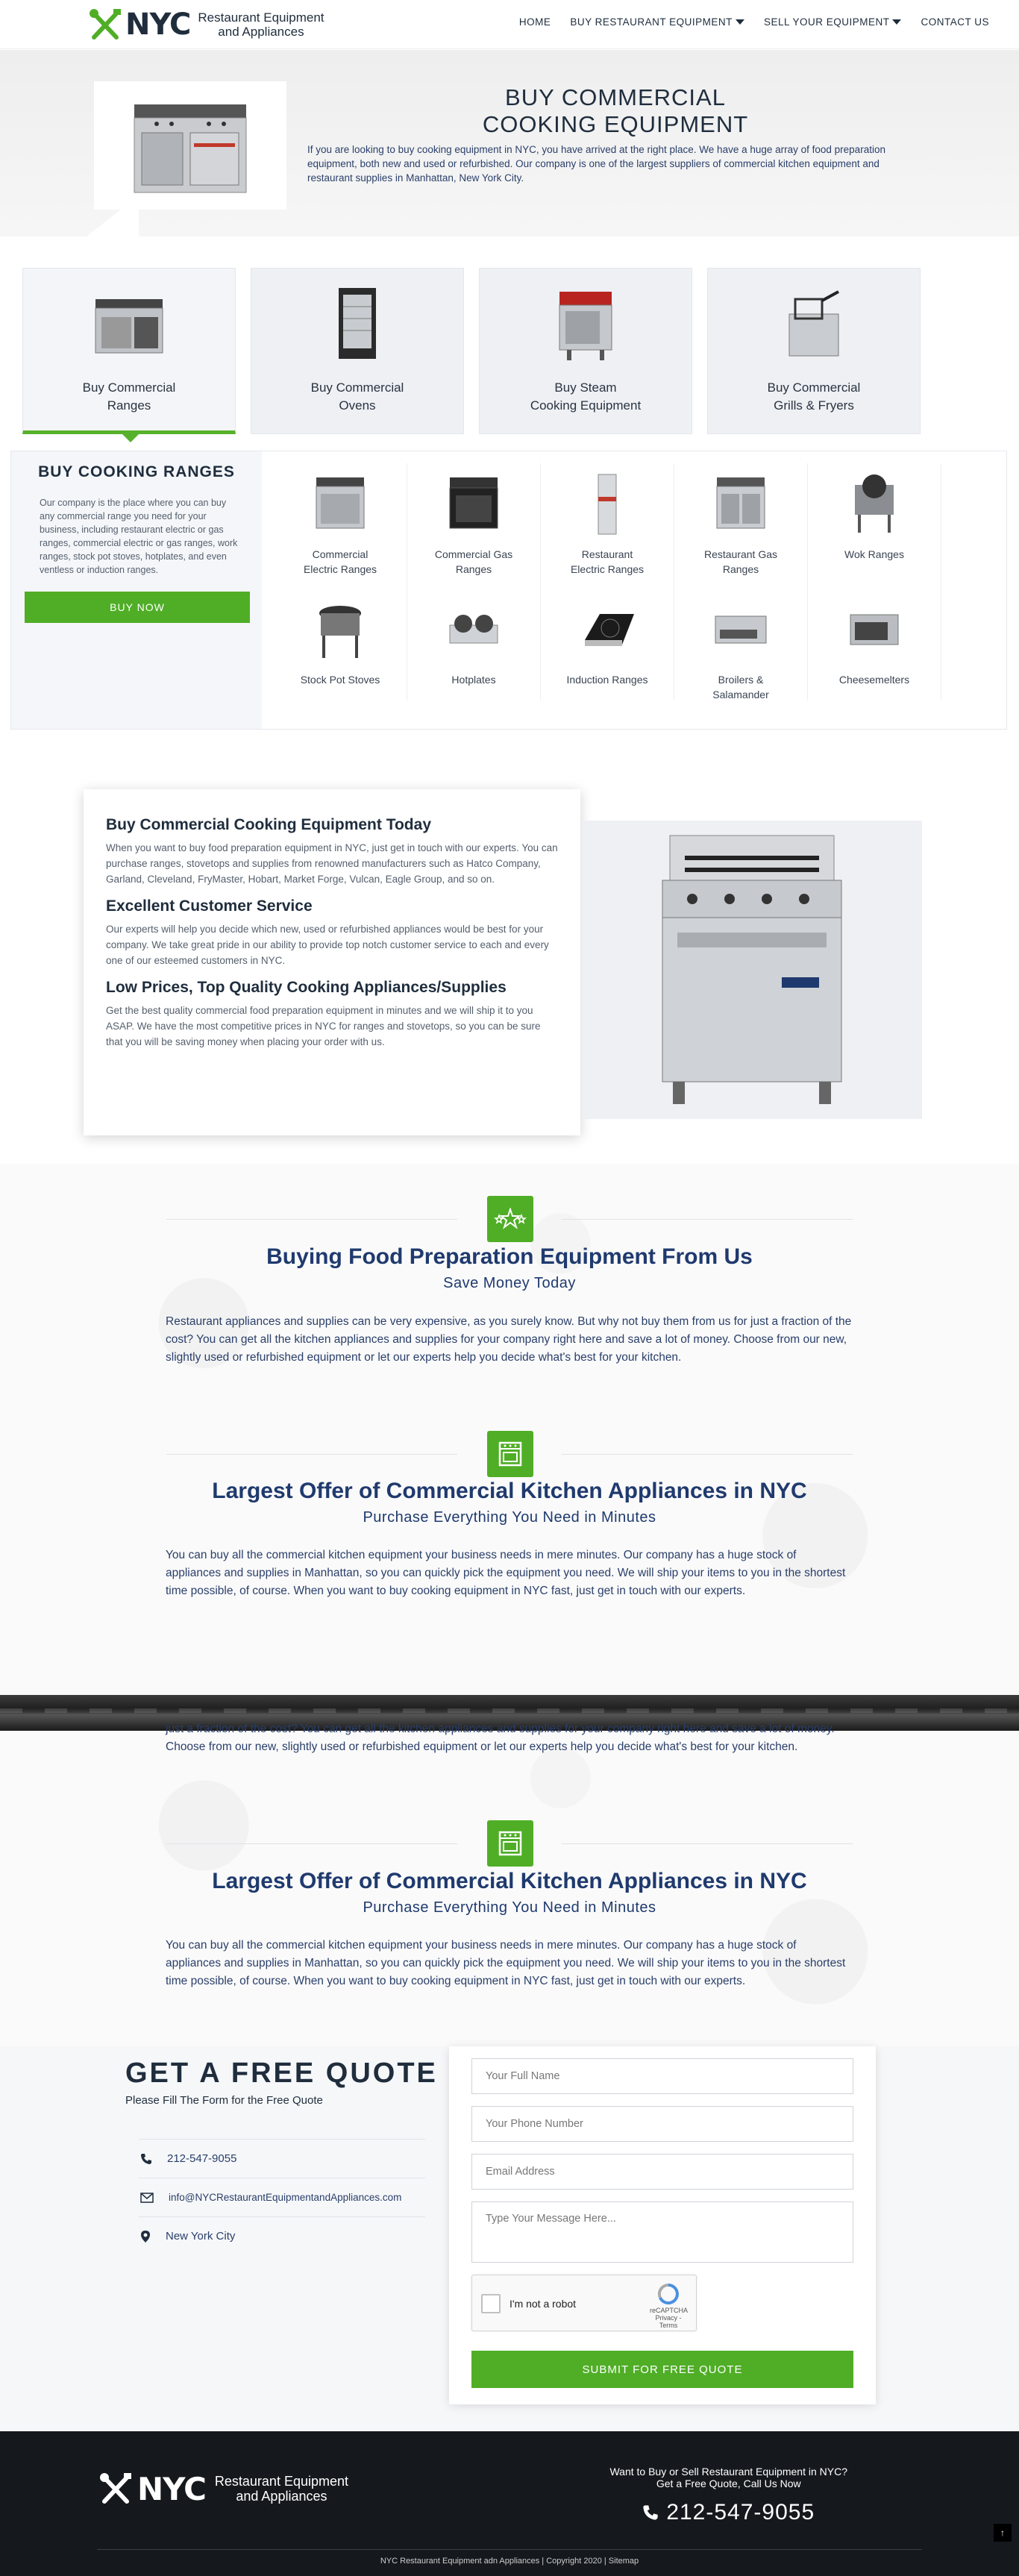 The width and height of the screenshot is (1019, 2576). What do you see at coordinates (652, 22) in the screenshot?
I see `nav-buy-label: BUY RESTAURANT EQUIPMENT` at bounding box center [652, 22].